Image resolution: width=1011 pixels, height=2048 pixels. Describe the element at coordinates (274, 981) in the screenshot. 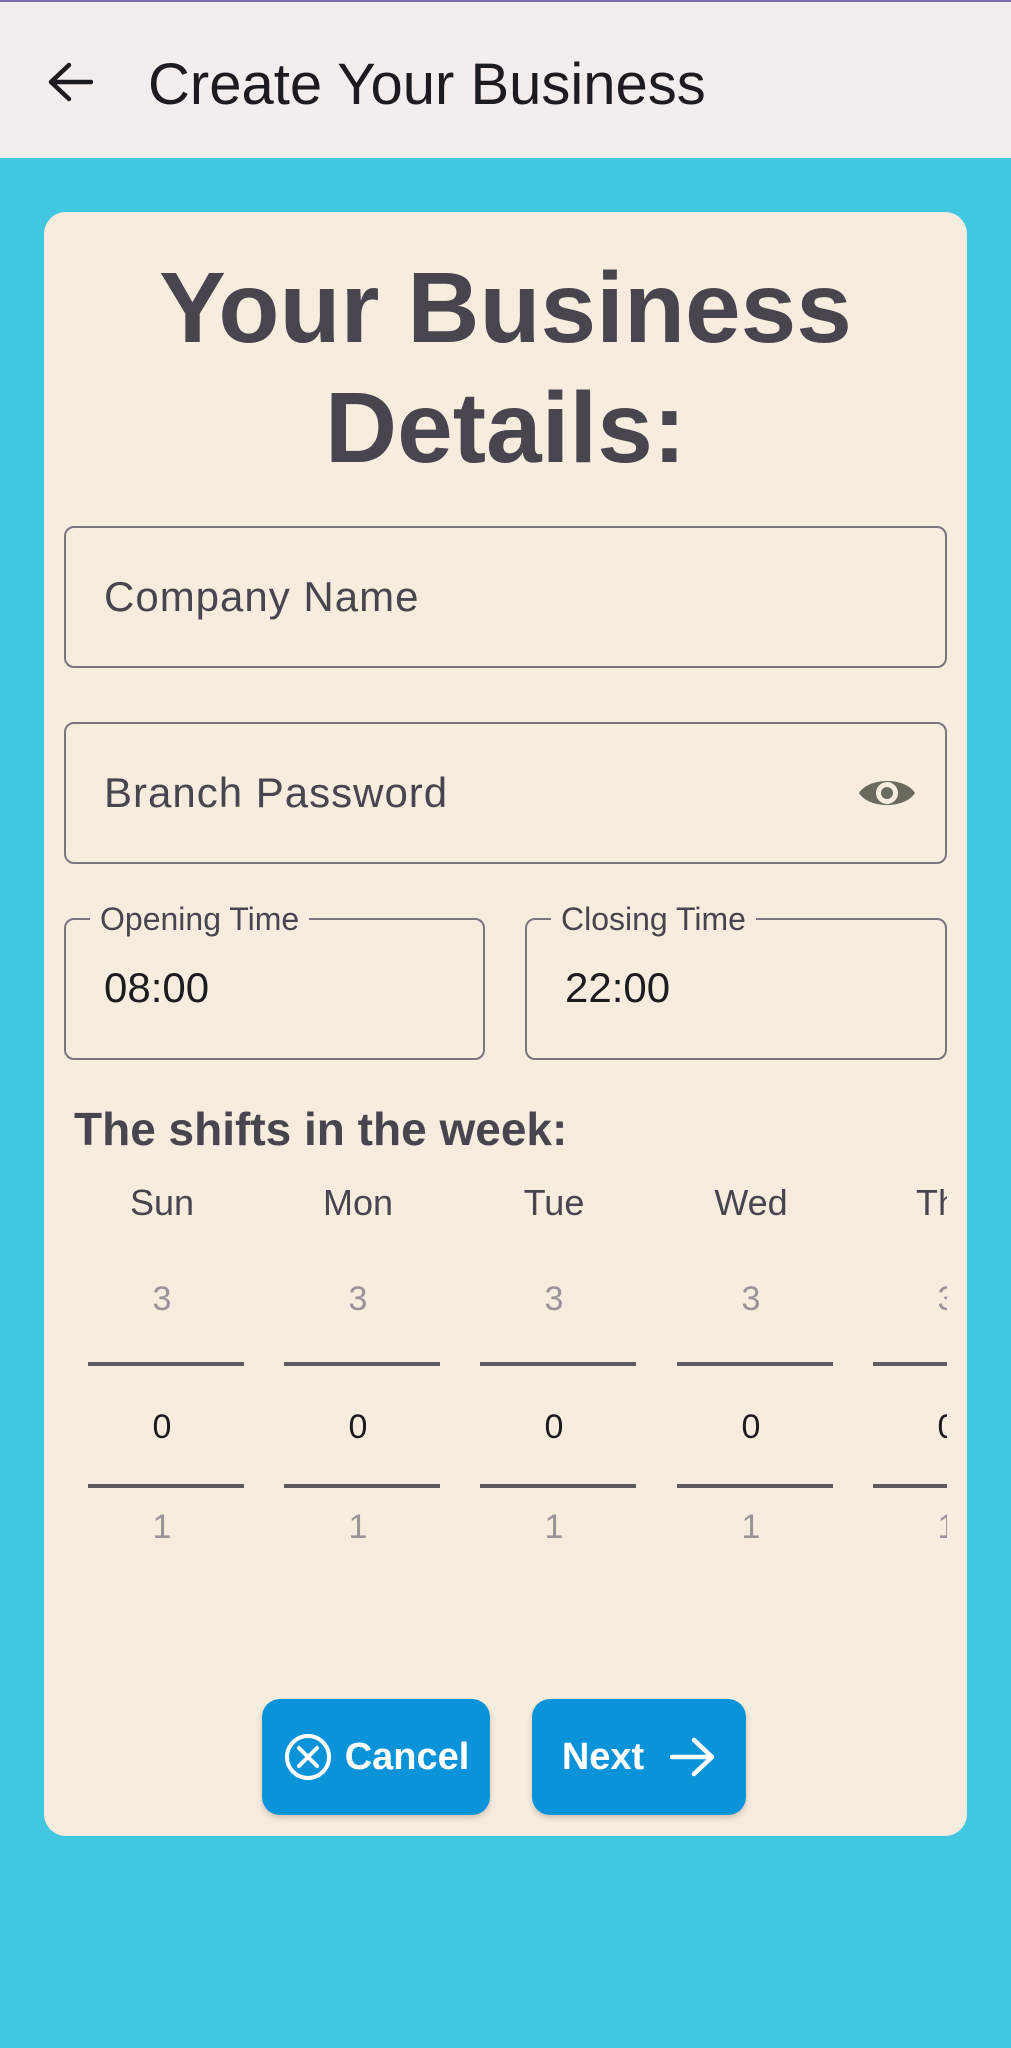

I see `opening-time-field: Opening Time 08:00` at that location.